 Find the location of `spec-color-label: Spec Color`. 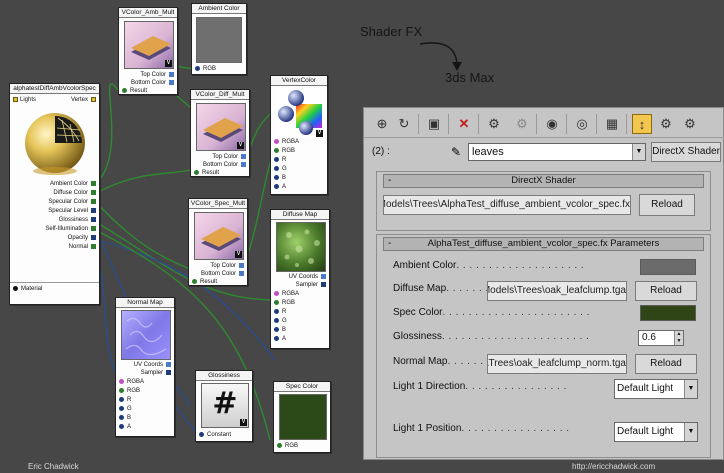

spec-color-label: Spec Color is located at coordinates (418, 312).